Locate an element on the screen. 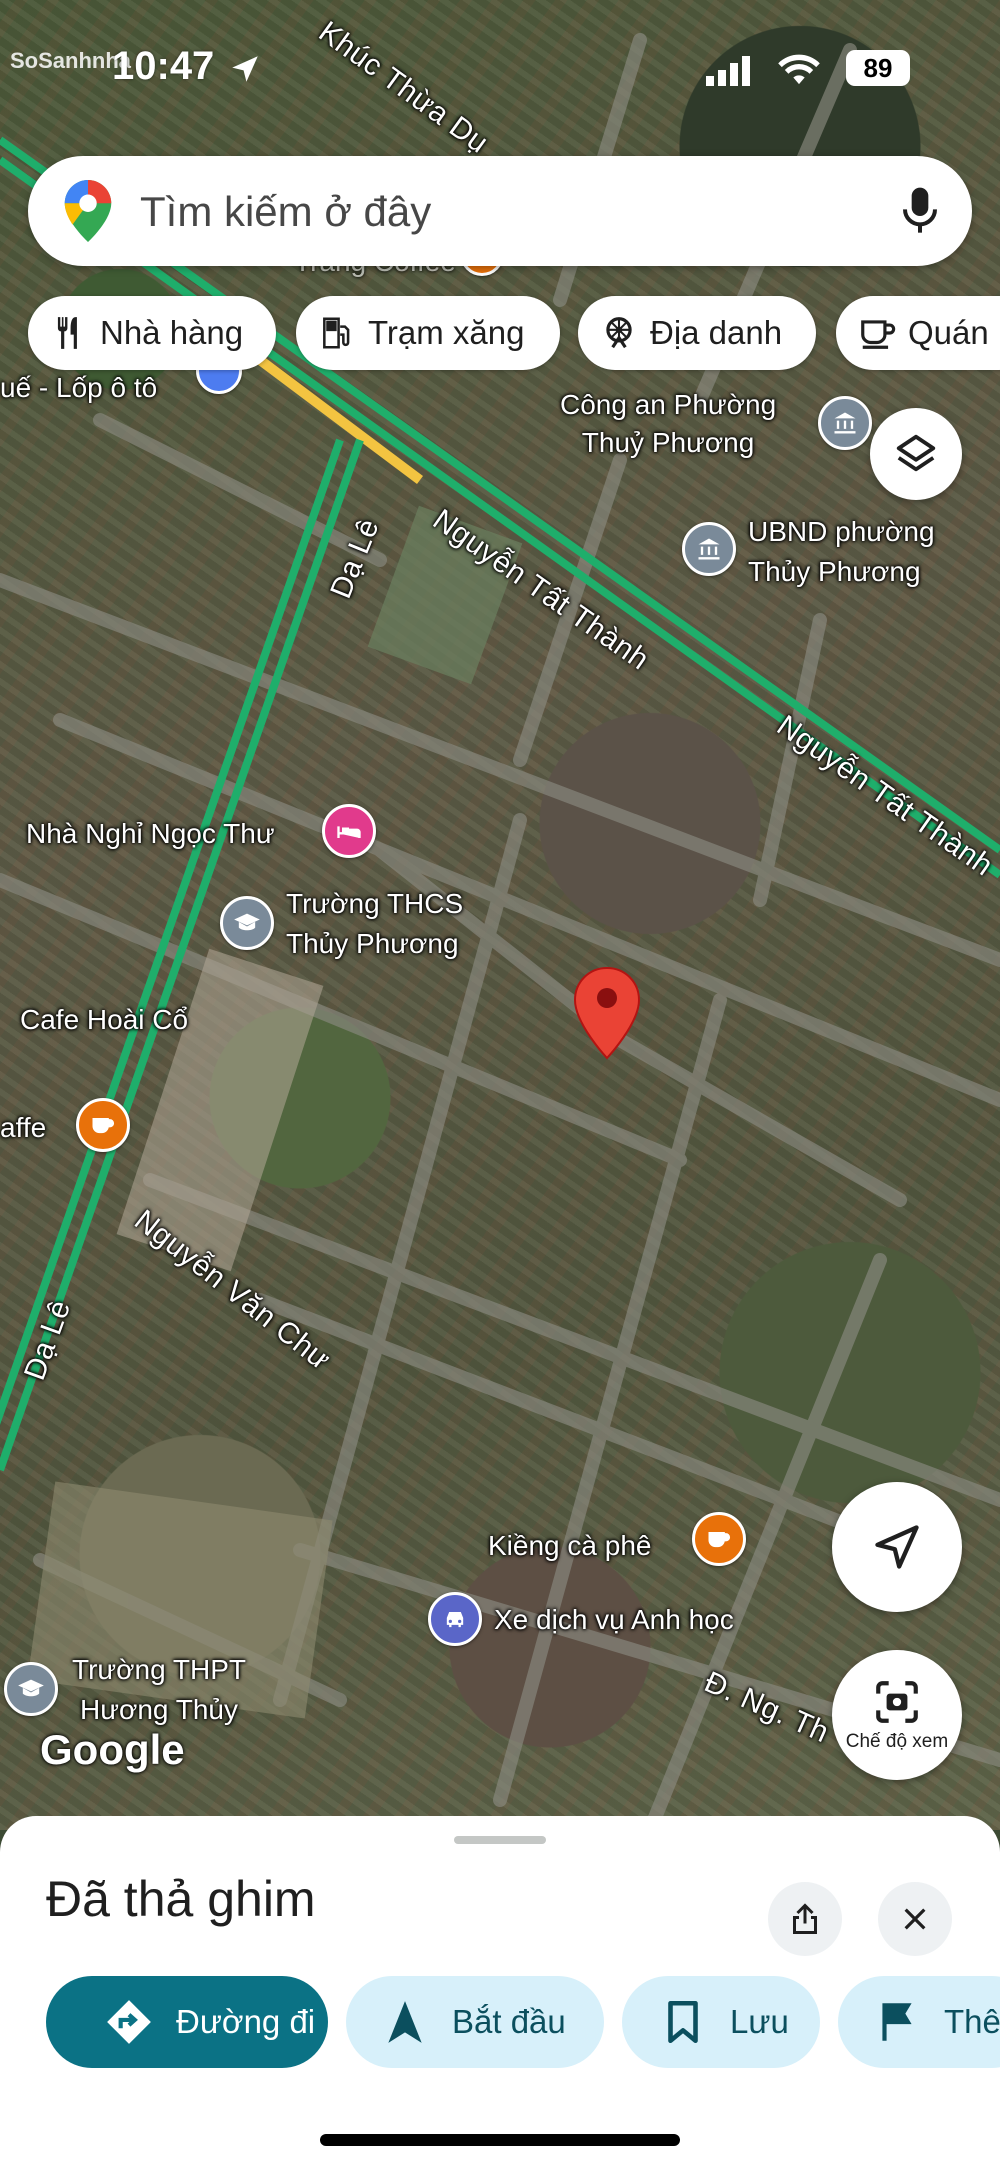  place-label-lop-o-to: uế - Lốp ô tô is located at coordinates (78, 388).